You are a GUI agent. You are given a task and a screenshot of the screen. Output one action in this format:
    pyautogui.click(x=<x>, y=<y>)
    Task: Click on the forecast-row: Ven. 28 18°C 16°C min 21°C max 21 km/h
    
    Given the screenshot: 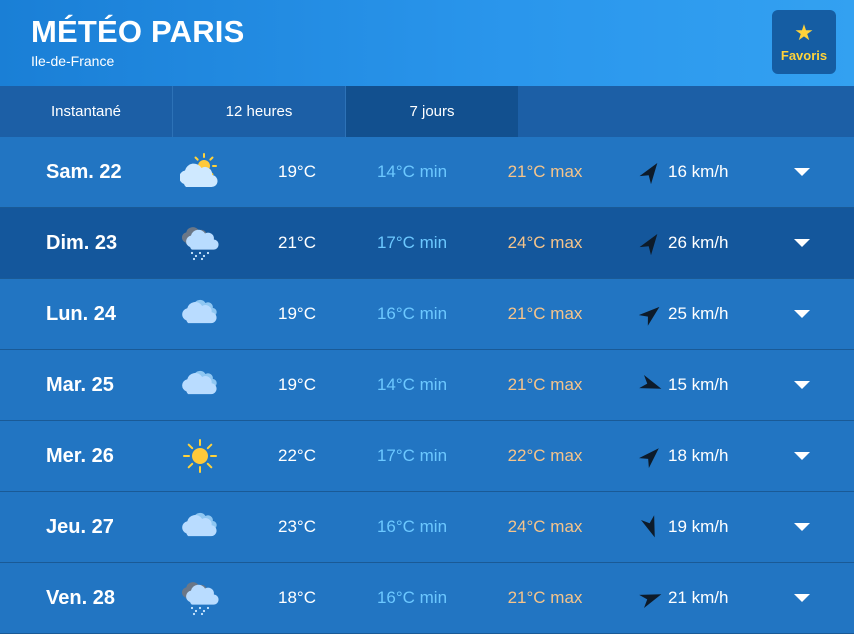 What is the action you would take?
    pyautogui.click(x=427, y=598)
    